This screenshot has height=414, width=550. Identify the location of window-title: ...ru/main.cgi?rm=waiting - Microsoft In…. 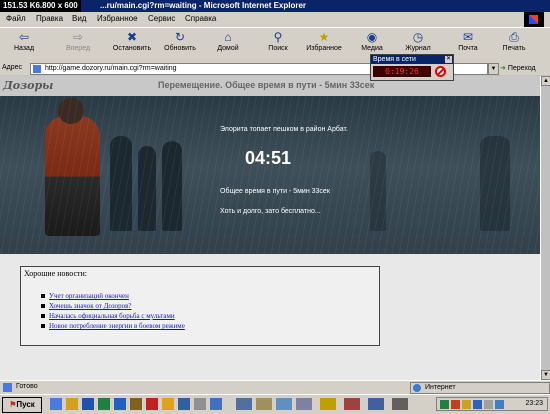
(203, 5).